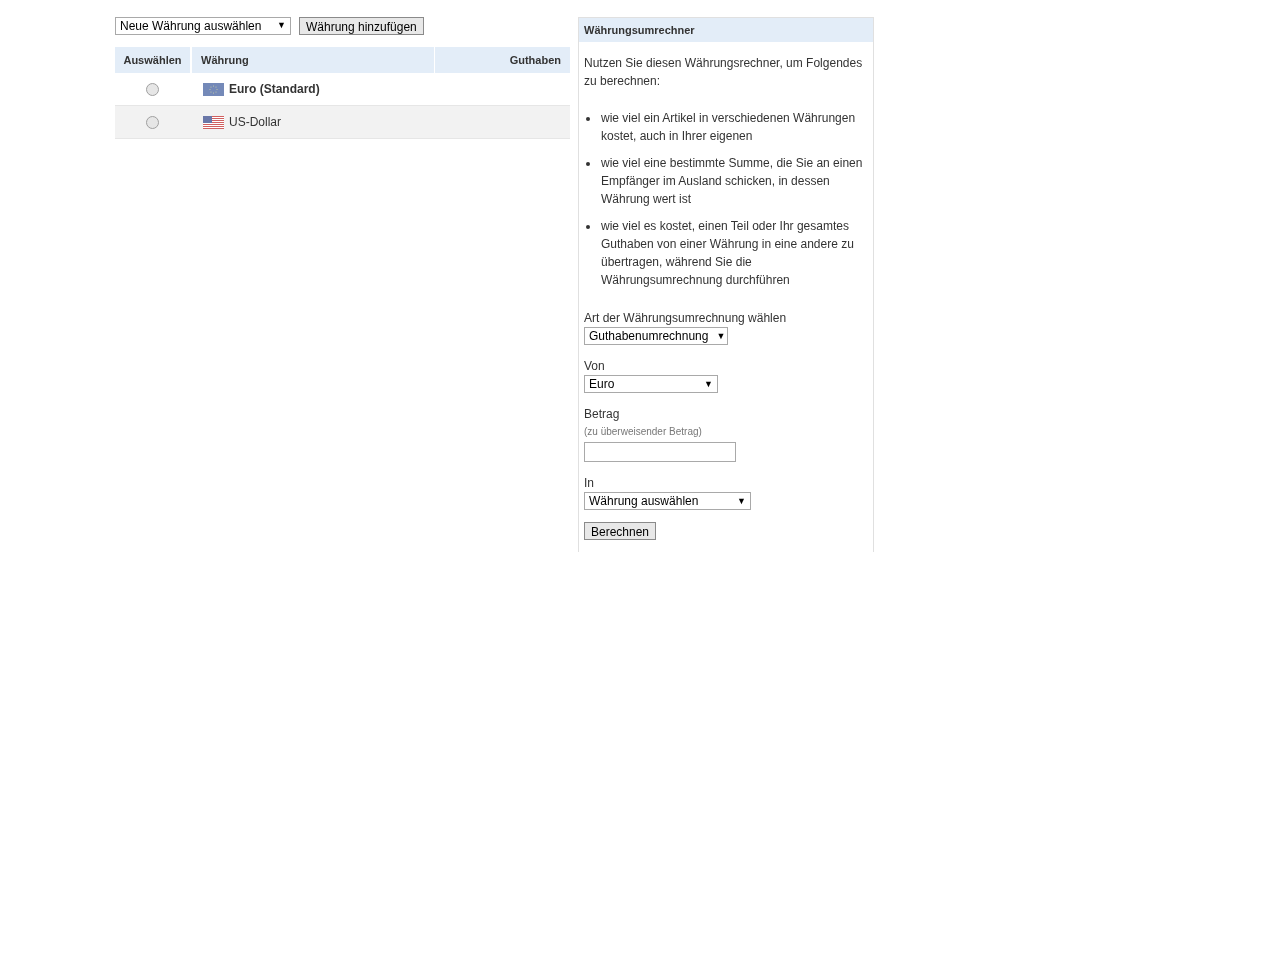  I want to click on calculate-button: Berechnen, so click(620, 531).